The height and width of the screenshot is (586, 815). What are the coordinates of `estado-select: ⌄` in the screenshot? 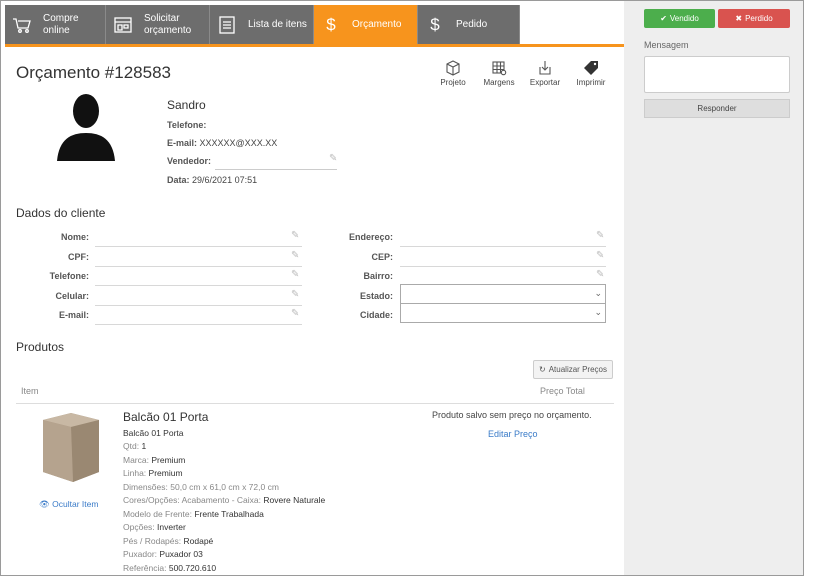 It's located at (503, 294).